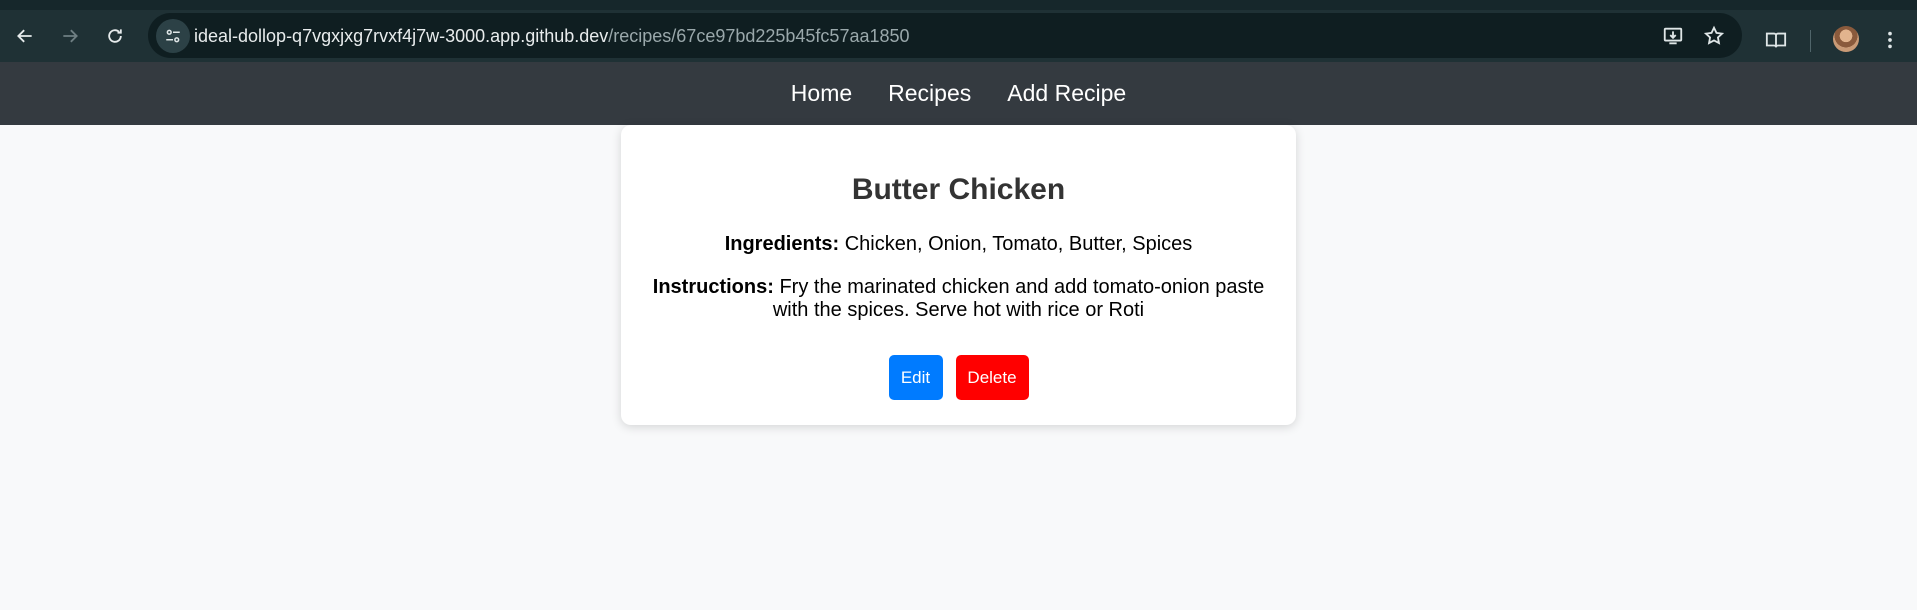  What do you see at coordinates (1776, 40) in the screenshot?
I see `reading-mode-icon` at bounding box center [1776, 40].